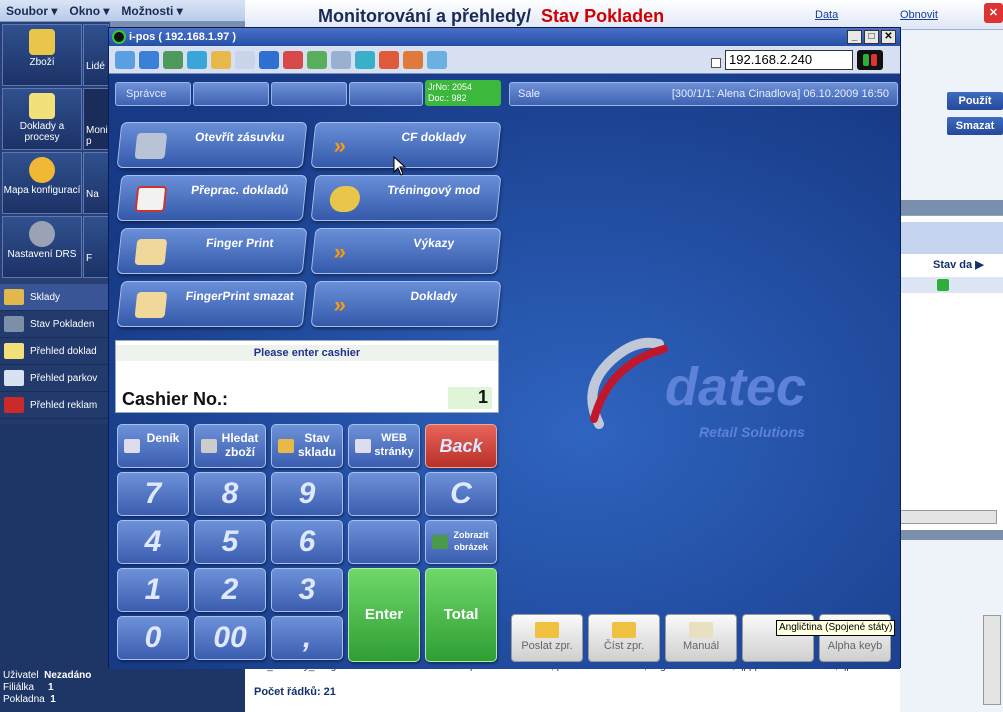 Image resolution: width=1003 pixels, height=712 pixels. I want to click on key-1: 1, so click(153, 590).